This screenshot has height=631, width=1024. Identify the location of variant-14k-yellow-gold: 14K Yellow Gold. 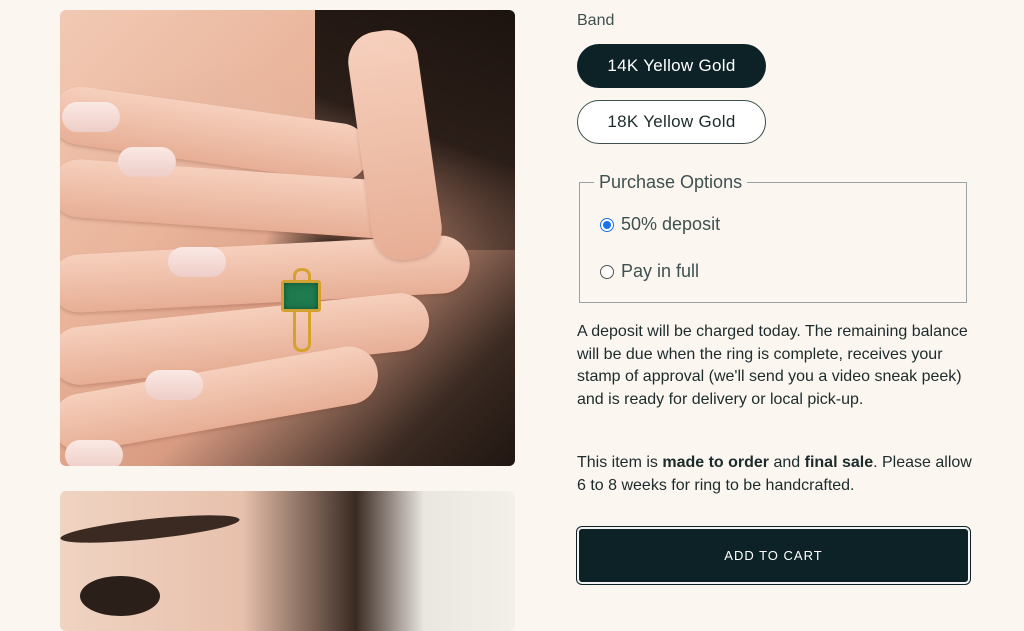
(671, 66).